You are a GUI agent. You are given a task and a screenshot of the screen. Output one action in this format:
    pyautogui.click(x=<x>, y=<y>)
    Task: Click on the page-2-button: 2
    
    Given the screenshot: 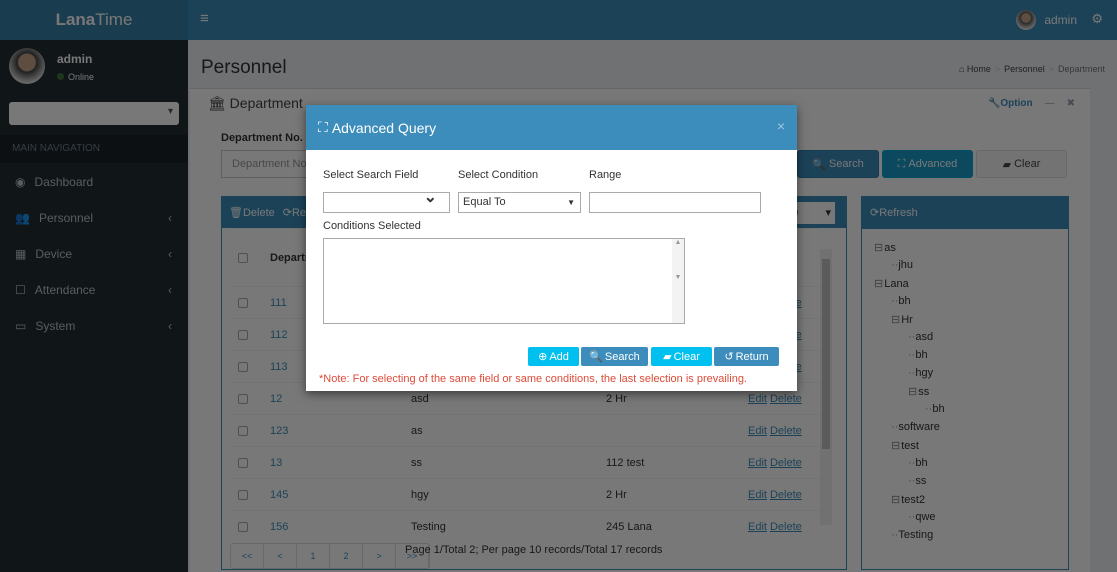 What is the action you would take?
    pyautogui.click(x=346, y=556)
    